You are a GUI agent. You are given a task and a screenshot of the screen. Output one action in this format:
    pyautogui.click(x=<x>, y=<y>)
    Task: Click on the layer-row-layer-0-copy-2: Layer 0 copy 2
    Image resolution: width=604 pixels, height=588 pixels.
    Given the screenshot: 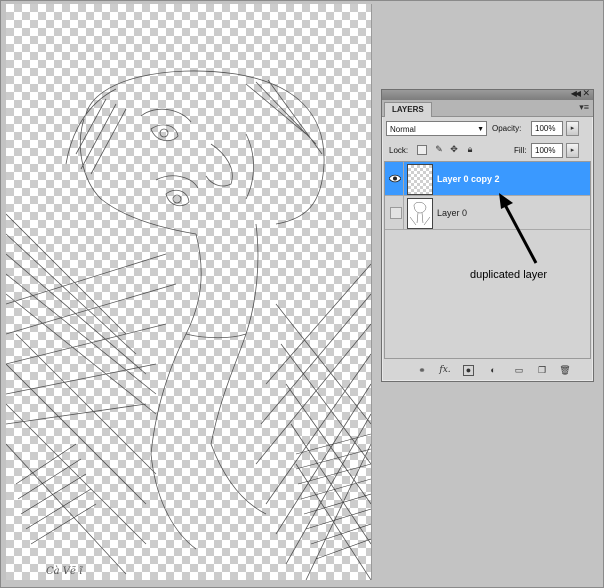 What is the action you would take?
    pyautogui.click(x=487, y=179)
    